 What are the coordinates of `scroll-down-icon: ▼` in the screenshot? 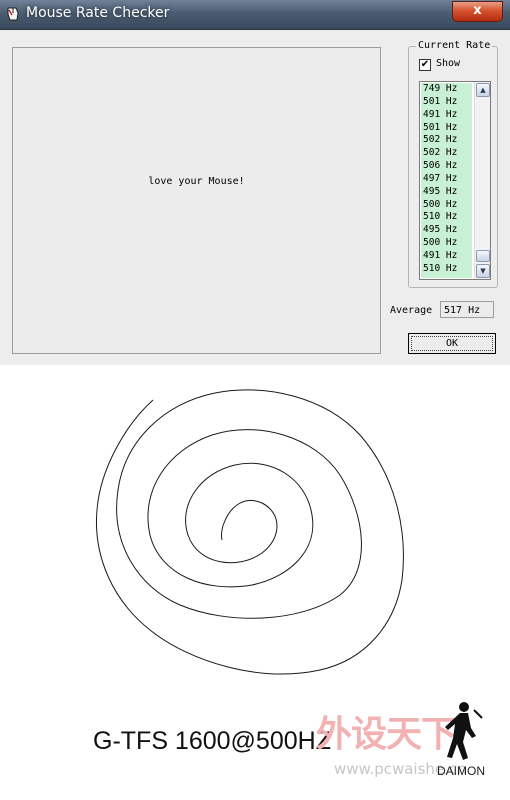 It's located at (483, 271).